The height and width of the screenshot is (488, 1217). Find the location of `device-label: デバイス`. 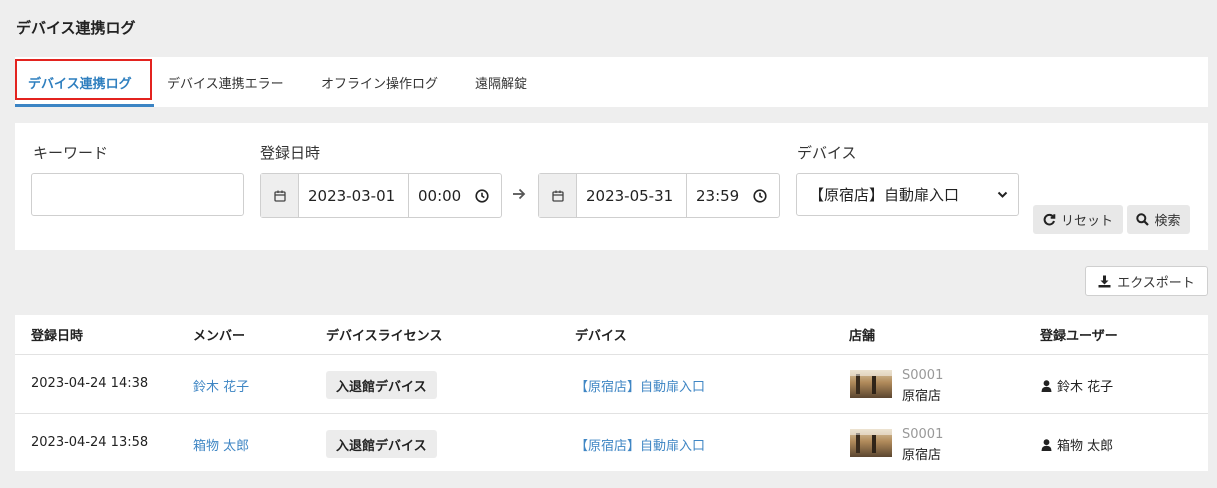

device-label: デバイス is located at coordinates (827, 153).